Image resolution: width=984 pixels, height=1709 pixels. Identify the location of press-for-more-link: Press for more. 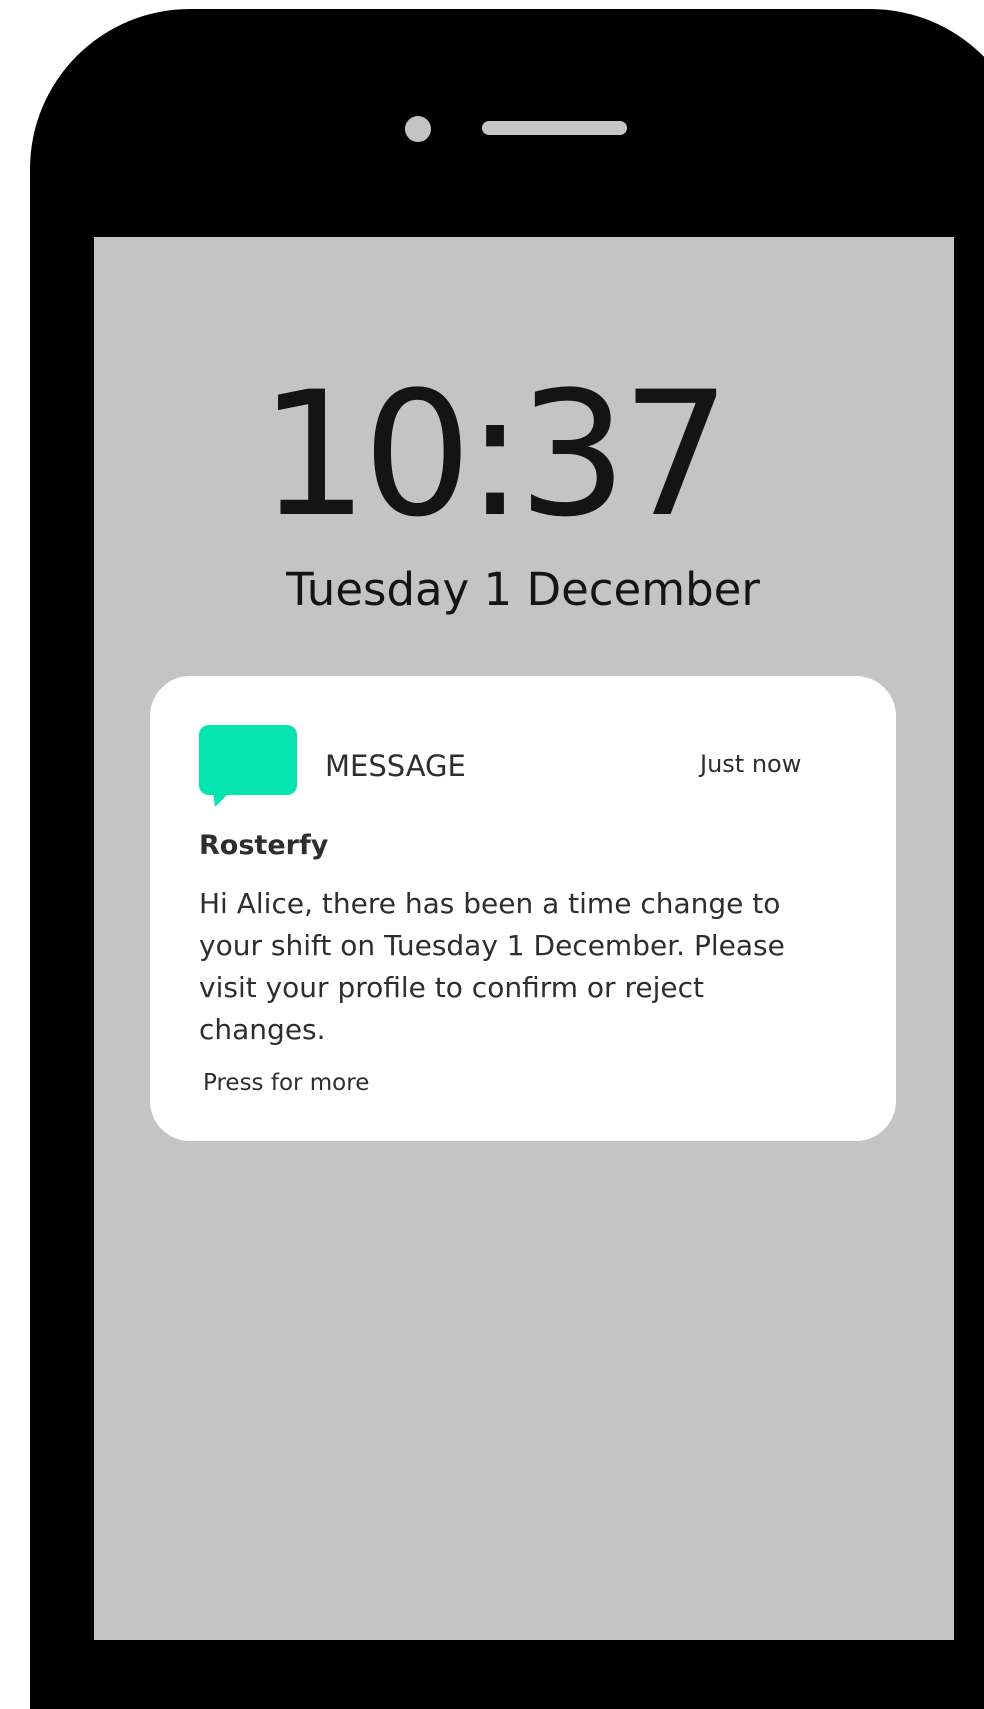
(286, 1083).